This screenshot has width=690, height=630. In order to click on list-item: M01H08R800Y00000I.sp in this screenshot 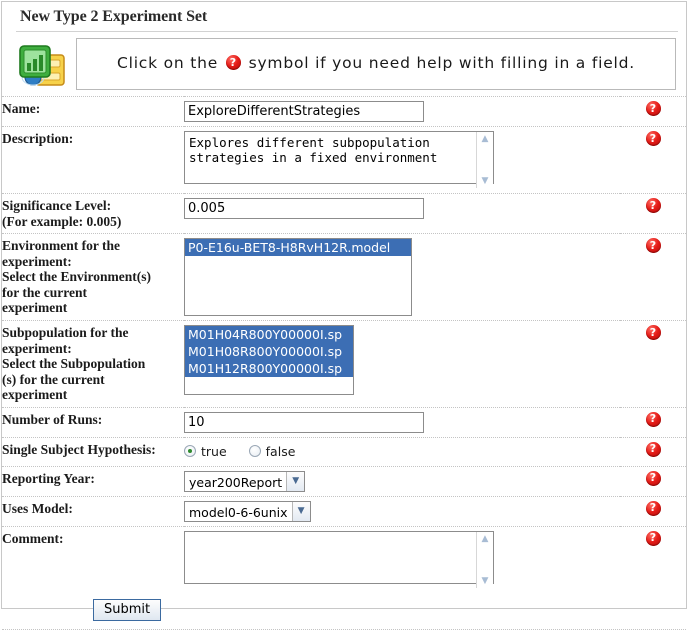, I will do `click(269, 351)`.